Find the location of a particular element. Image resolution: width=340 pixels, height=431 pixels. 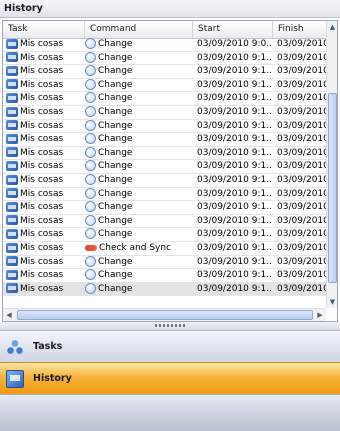

column-header-command: Command is located at coordinates (139, 29).